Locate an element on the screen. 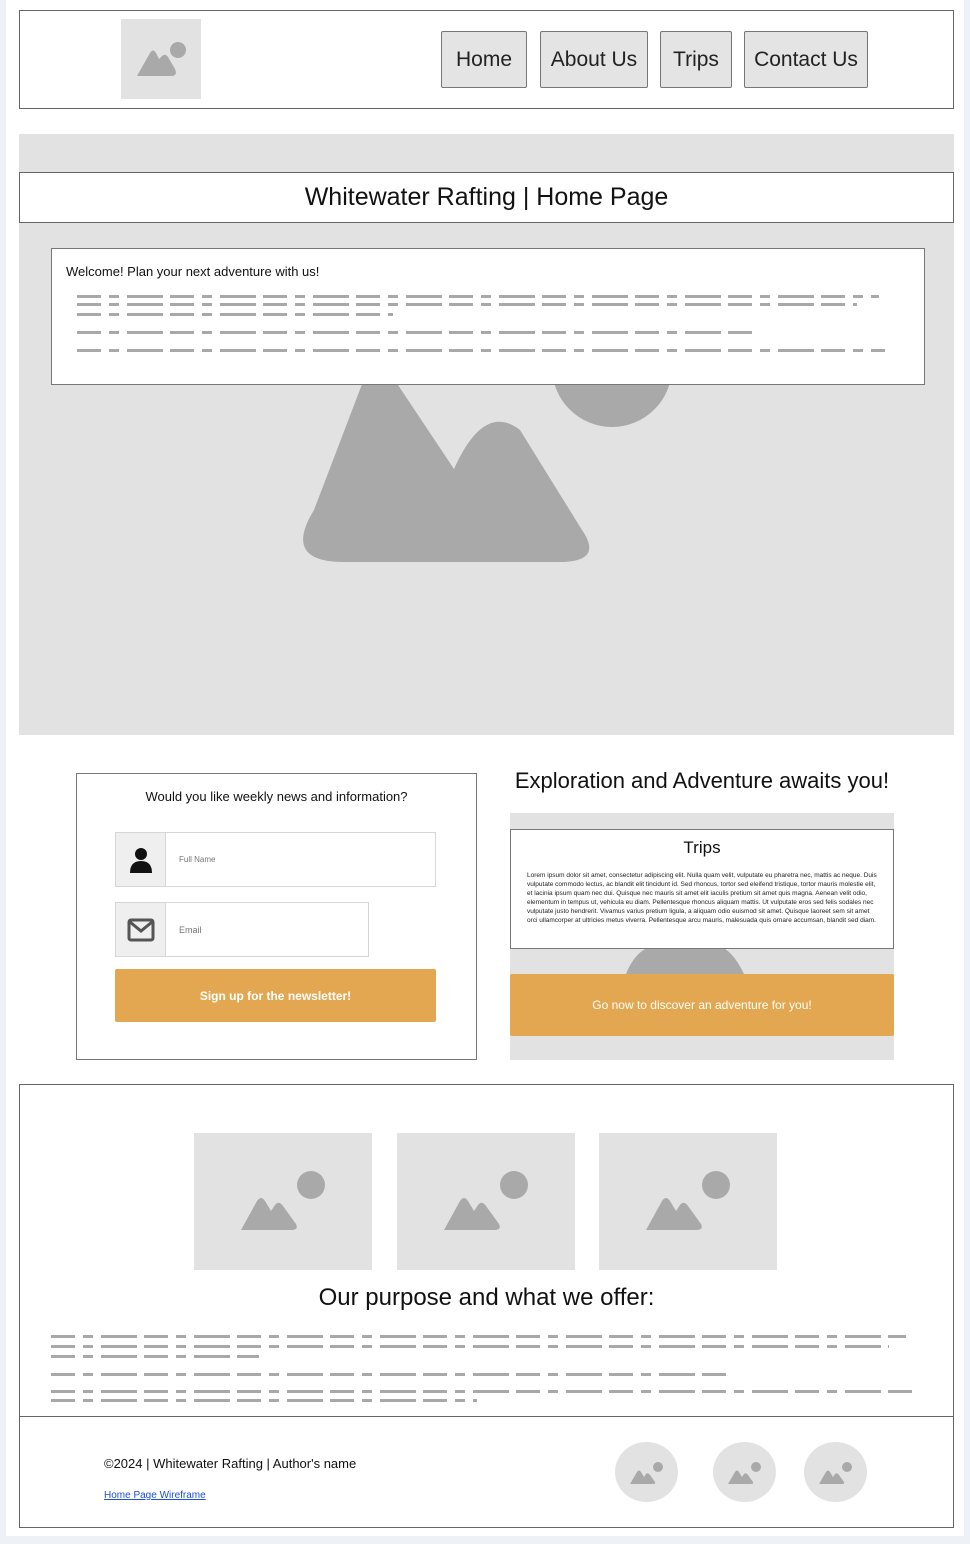  discover-adventure-button: Go now to discover an adventure for you! is located at coordinates (702, 1005).